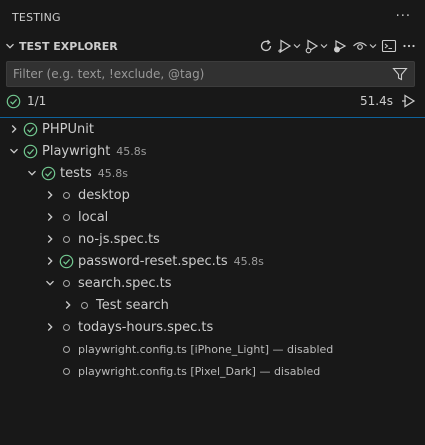 This screenshot has width=425, height=445. What do you see at coordinates (198, 74) in the screenshot?
I see `filter-input` at bounding box center [198, 74].